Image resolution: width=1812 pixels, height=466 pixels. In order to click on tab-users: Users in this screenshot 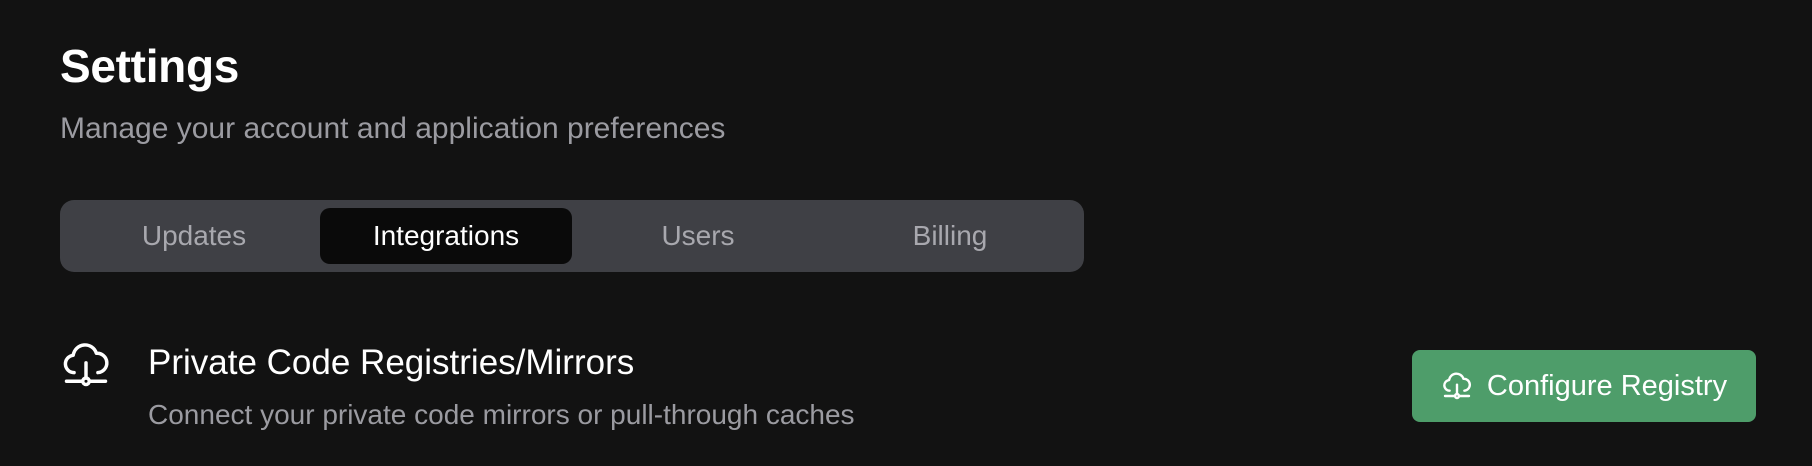, I will do `click(698, 236)`.